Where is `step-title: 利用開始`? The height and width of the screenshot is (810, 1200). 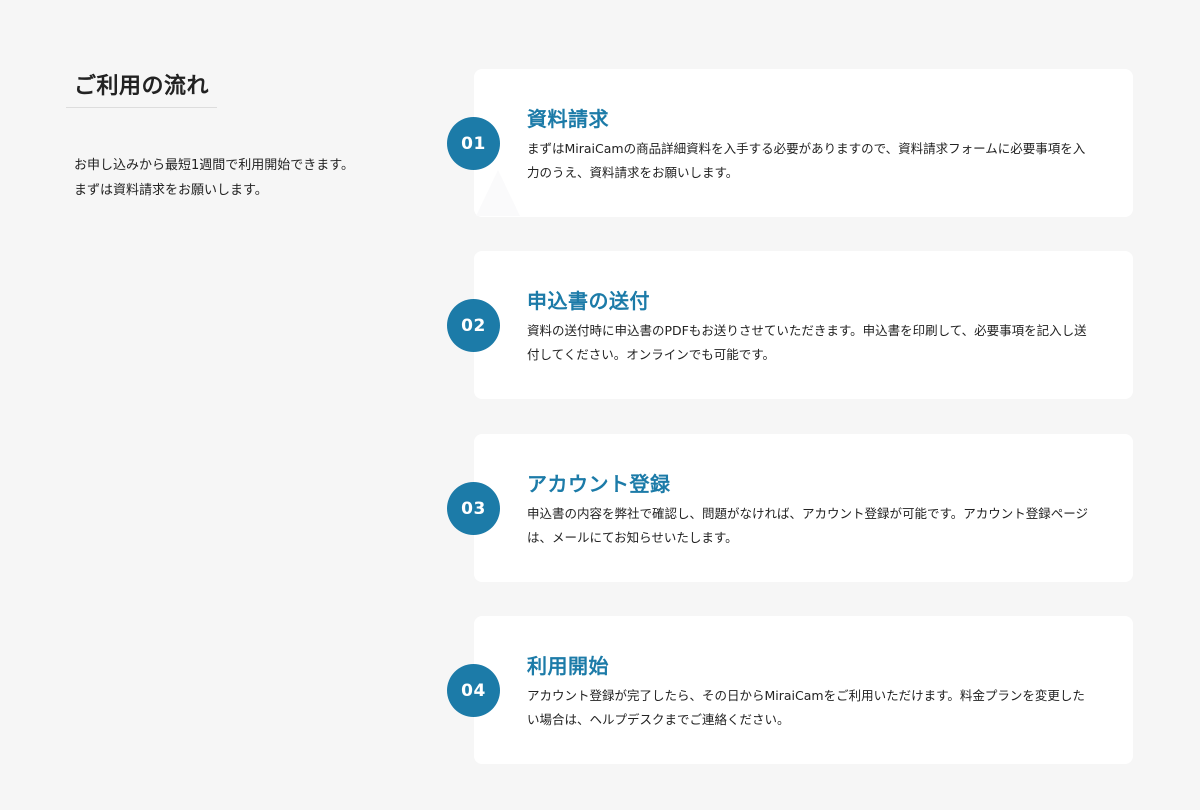 step-title: 利用開始 is located at coordinates (568, 666).